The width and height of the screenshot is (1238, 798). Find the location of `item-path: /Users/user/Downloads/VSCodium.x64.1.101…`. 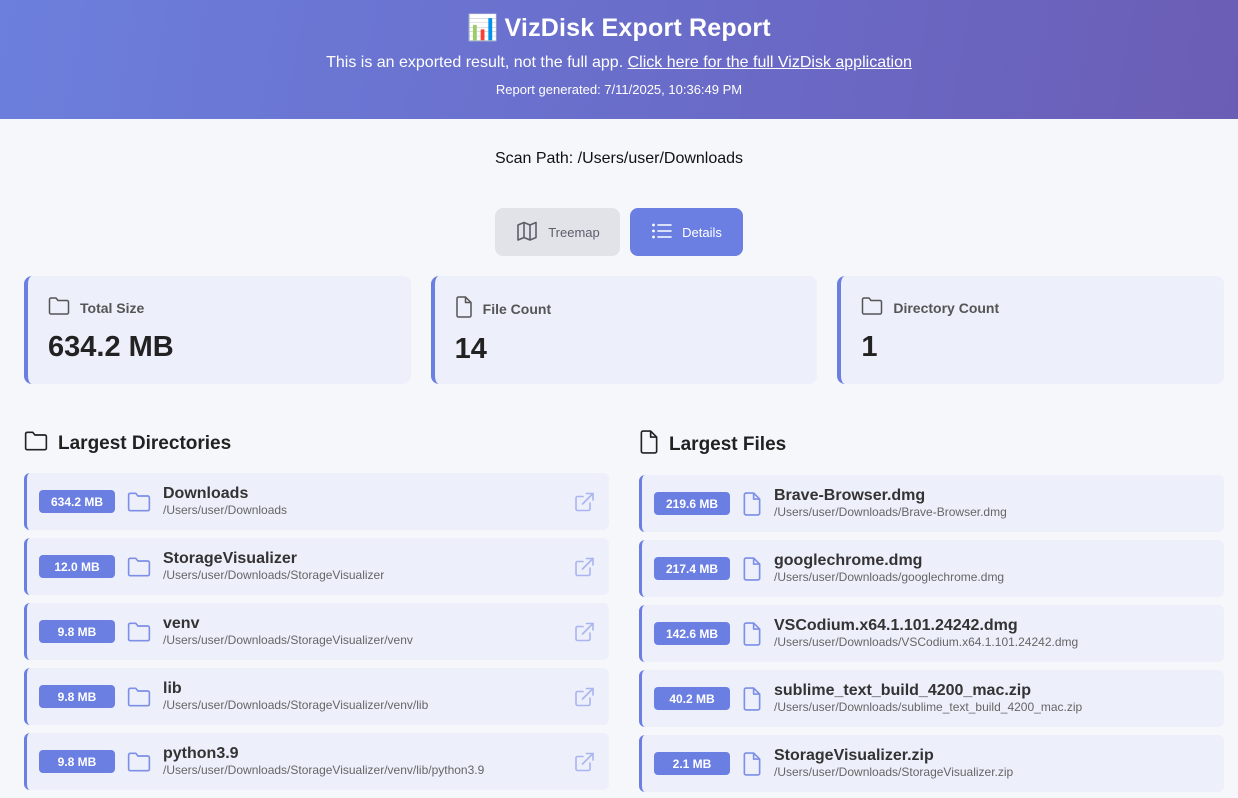

item-path: /Users/user/Downloads/VSCodium.x64.1.101… is located at coordinates (926, 642).